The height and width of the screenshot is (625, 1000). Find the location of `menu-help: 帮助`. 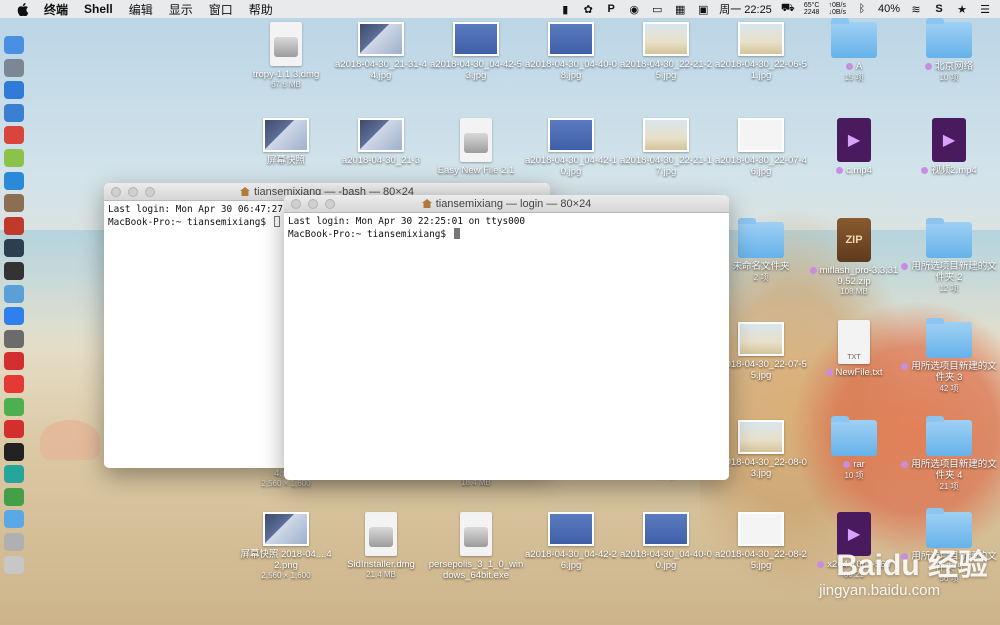

menu-help: 帮助 is located at coordinates (261, 9).